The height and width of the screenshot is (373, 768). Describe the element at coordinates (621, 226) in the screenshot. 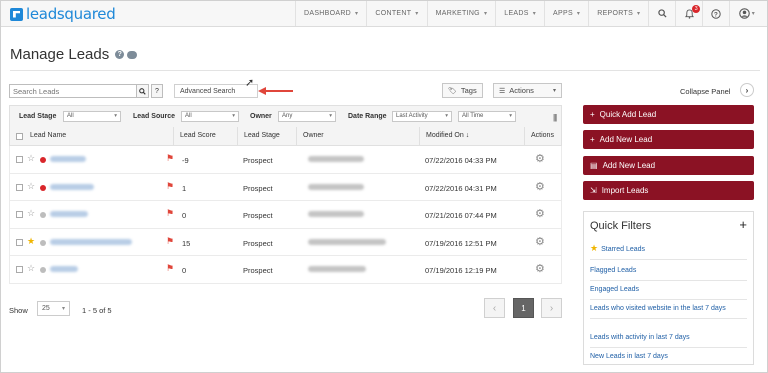

I see `quick-filters-title: Quick Filters` at that location.